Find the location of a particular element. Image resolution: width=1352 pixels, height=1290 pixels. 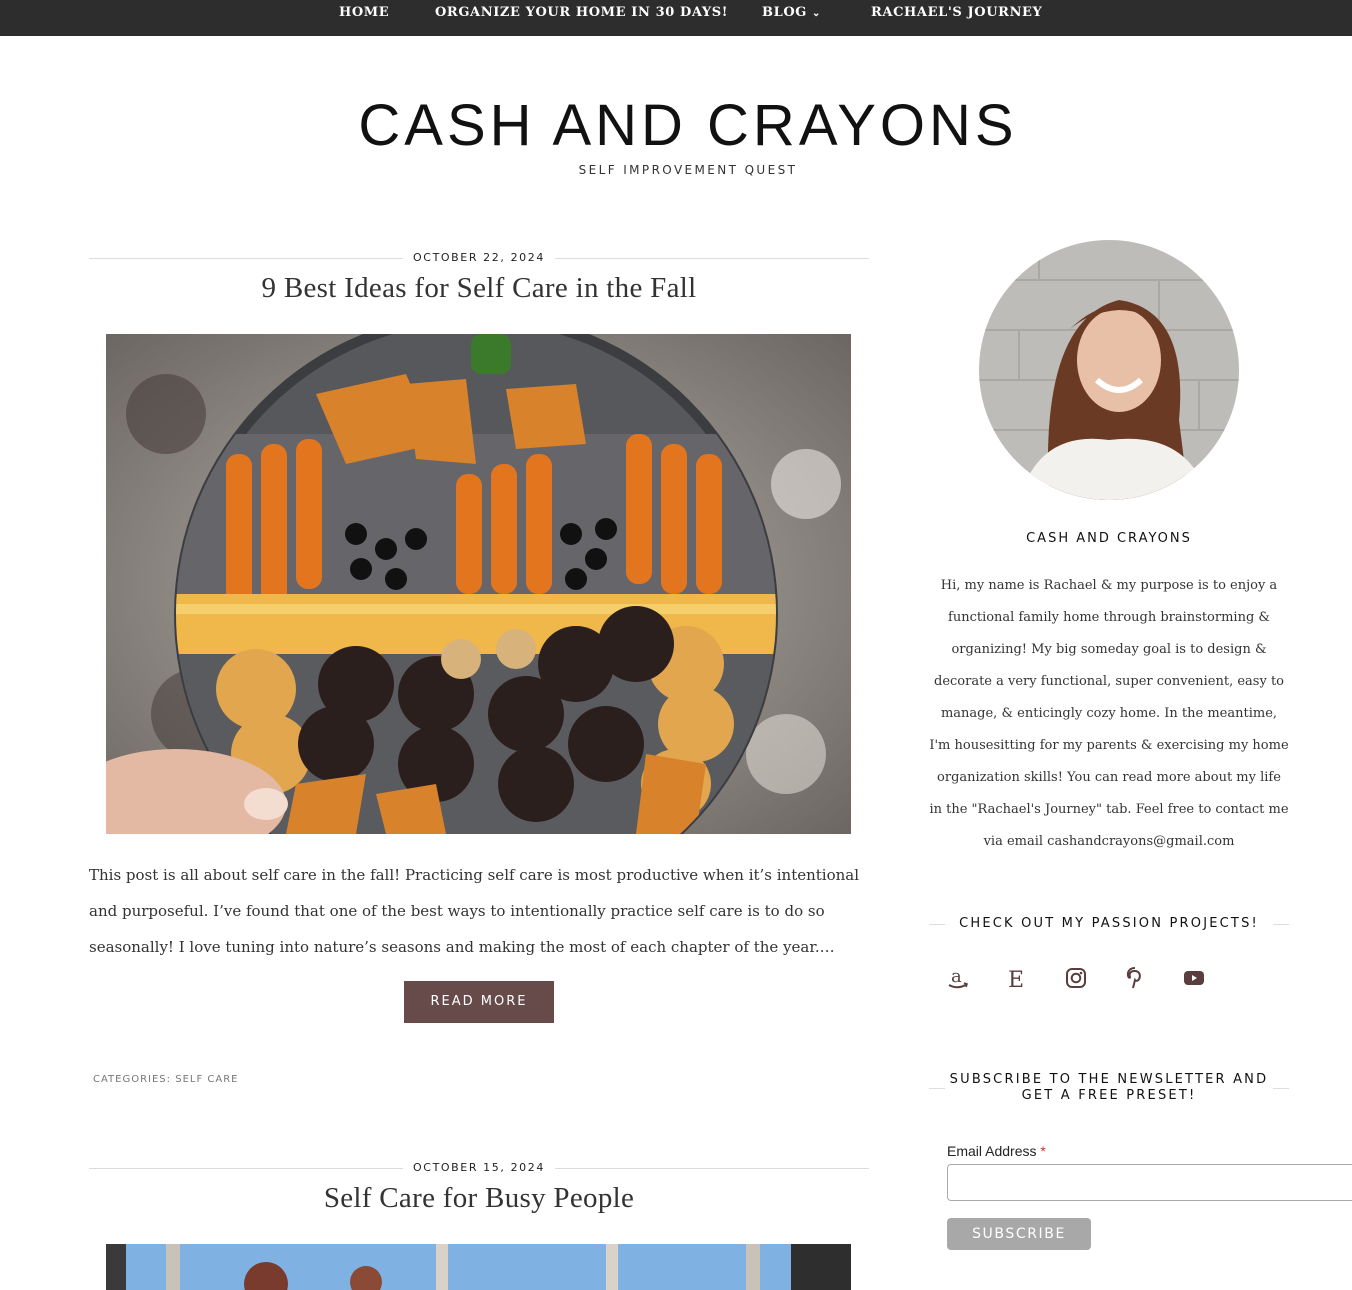

newsletter-heading-line1: SUBSCRIBE TO THE NEWSLETTER AND is located at coordinates (1109, 1079).